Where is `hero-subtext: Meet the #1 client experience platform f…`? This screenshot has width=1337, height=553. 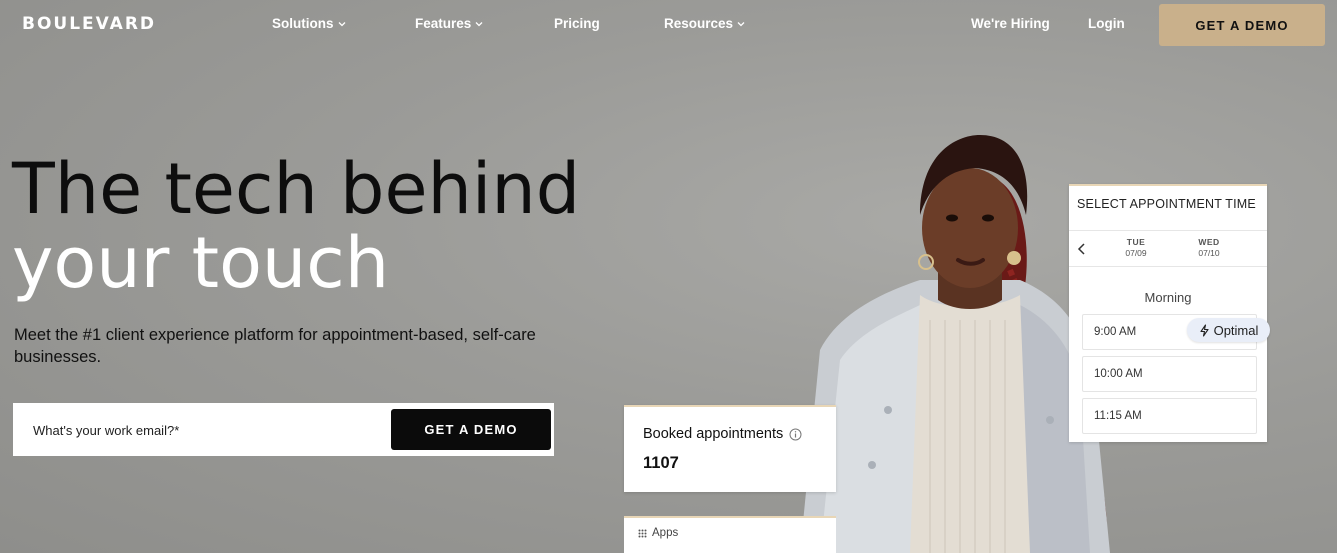 hero-subtext: Meet the #1 client experience platform f… is located at coordinates (275, 346).